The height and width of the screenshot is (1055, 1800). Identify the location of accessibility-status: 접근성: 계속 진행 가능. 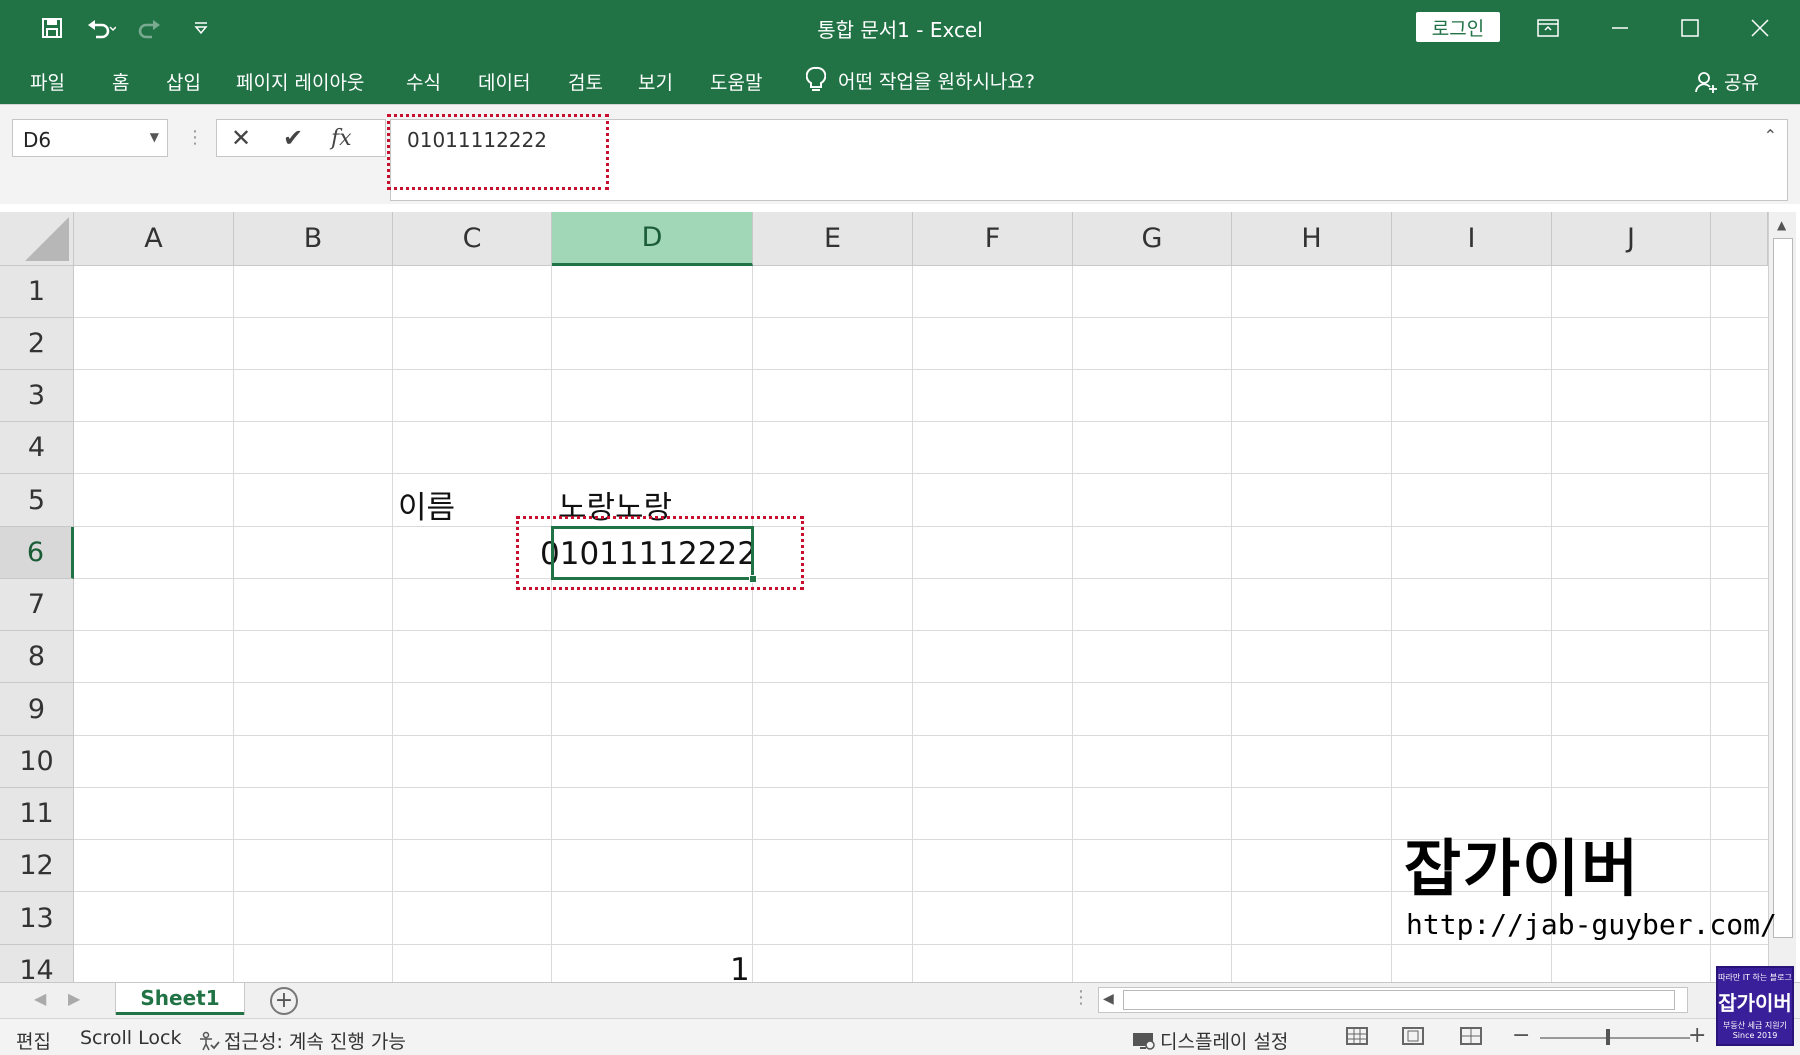
(302, 1040).